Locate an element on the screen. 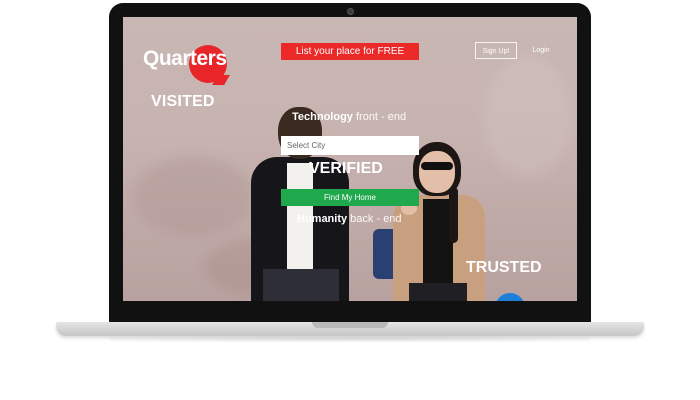  sign-up-button: Sign Up! is located at coordinates (496, 50).